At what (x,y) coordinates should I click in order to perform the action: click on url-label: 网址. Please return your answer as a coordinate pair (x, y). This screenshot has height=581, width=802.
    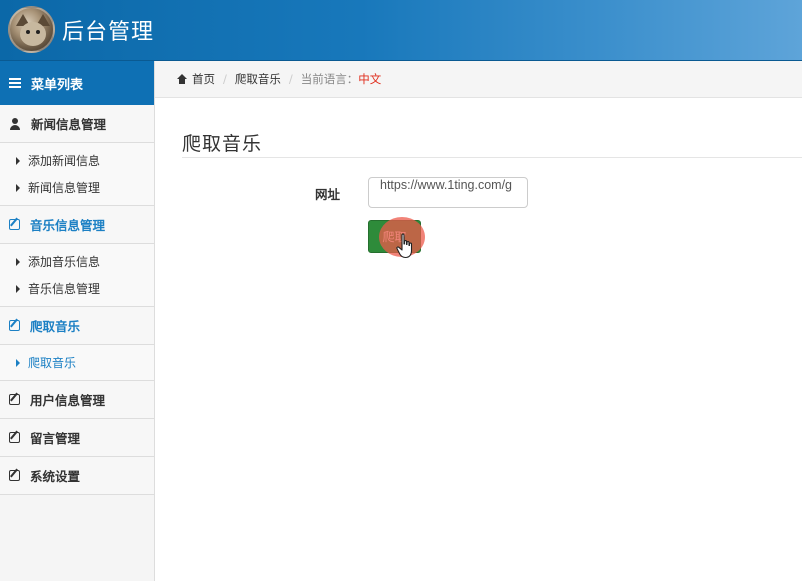
    Looking at the image, I should click on (328, 194).